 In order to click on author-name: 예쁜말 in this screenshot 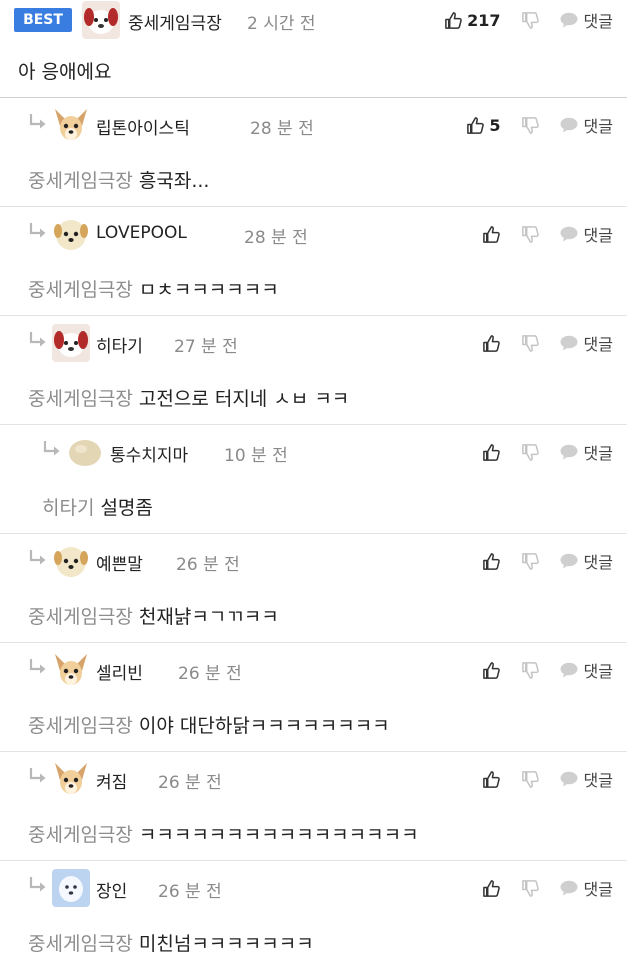, I will do `click(119, 562)`.